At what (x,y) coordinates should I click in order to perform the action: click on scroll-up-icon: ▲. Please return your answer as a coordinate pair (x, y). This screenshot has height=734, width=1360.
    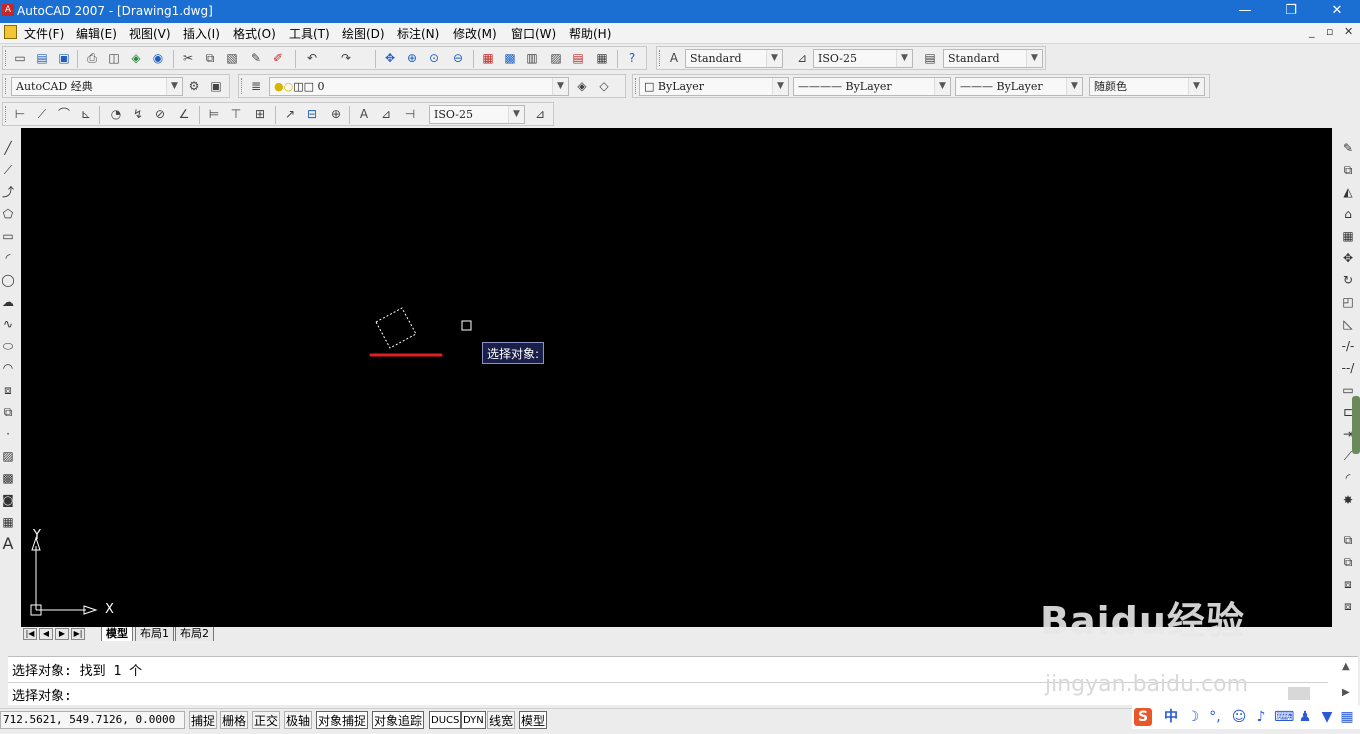
    Looking at the image, I should click on (1346, 666).